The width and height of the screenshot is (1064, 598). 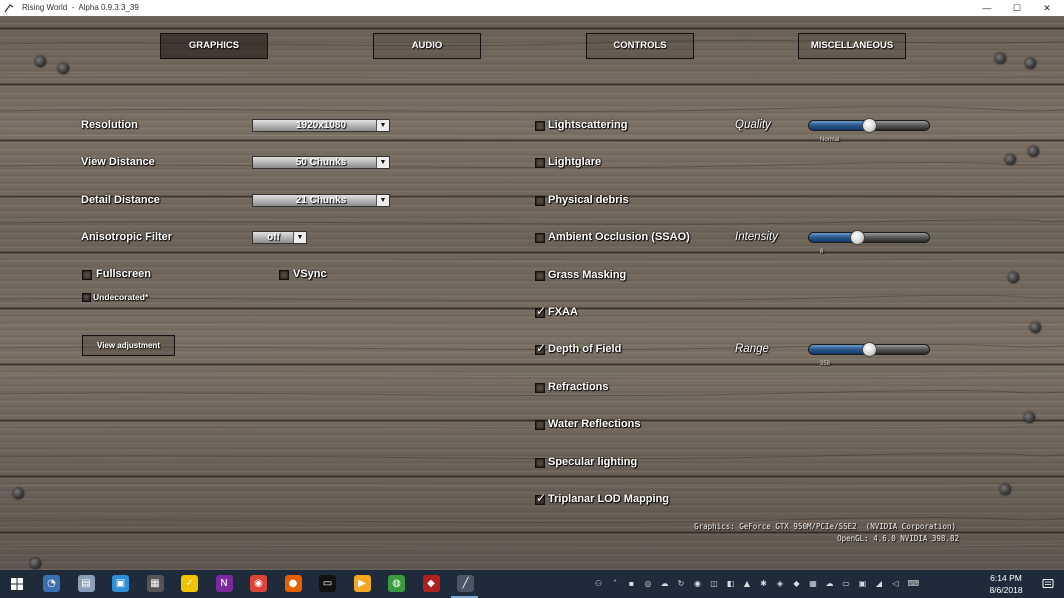 I want to click on cloud-icon: ☁, so click(x=664, y=583).